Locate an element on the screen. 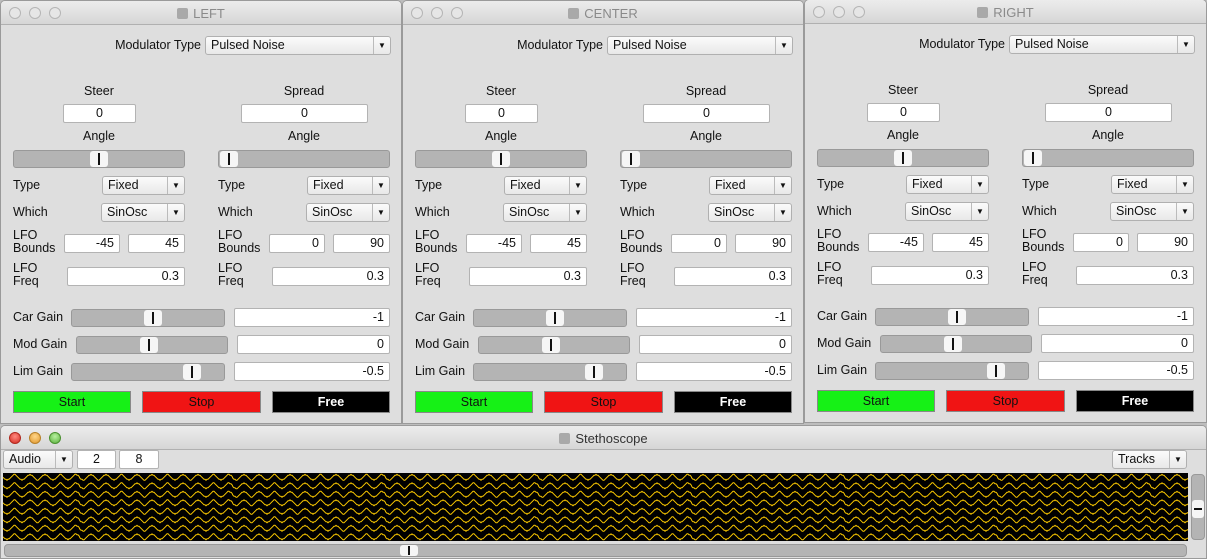 Image resolution: width=1207 pixels, height=559 pixels. num-channels-field: 8 is located at coordinates (139, 459).